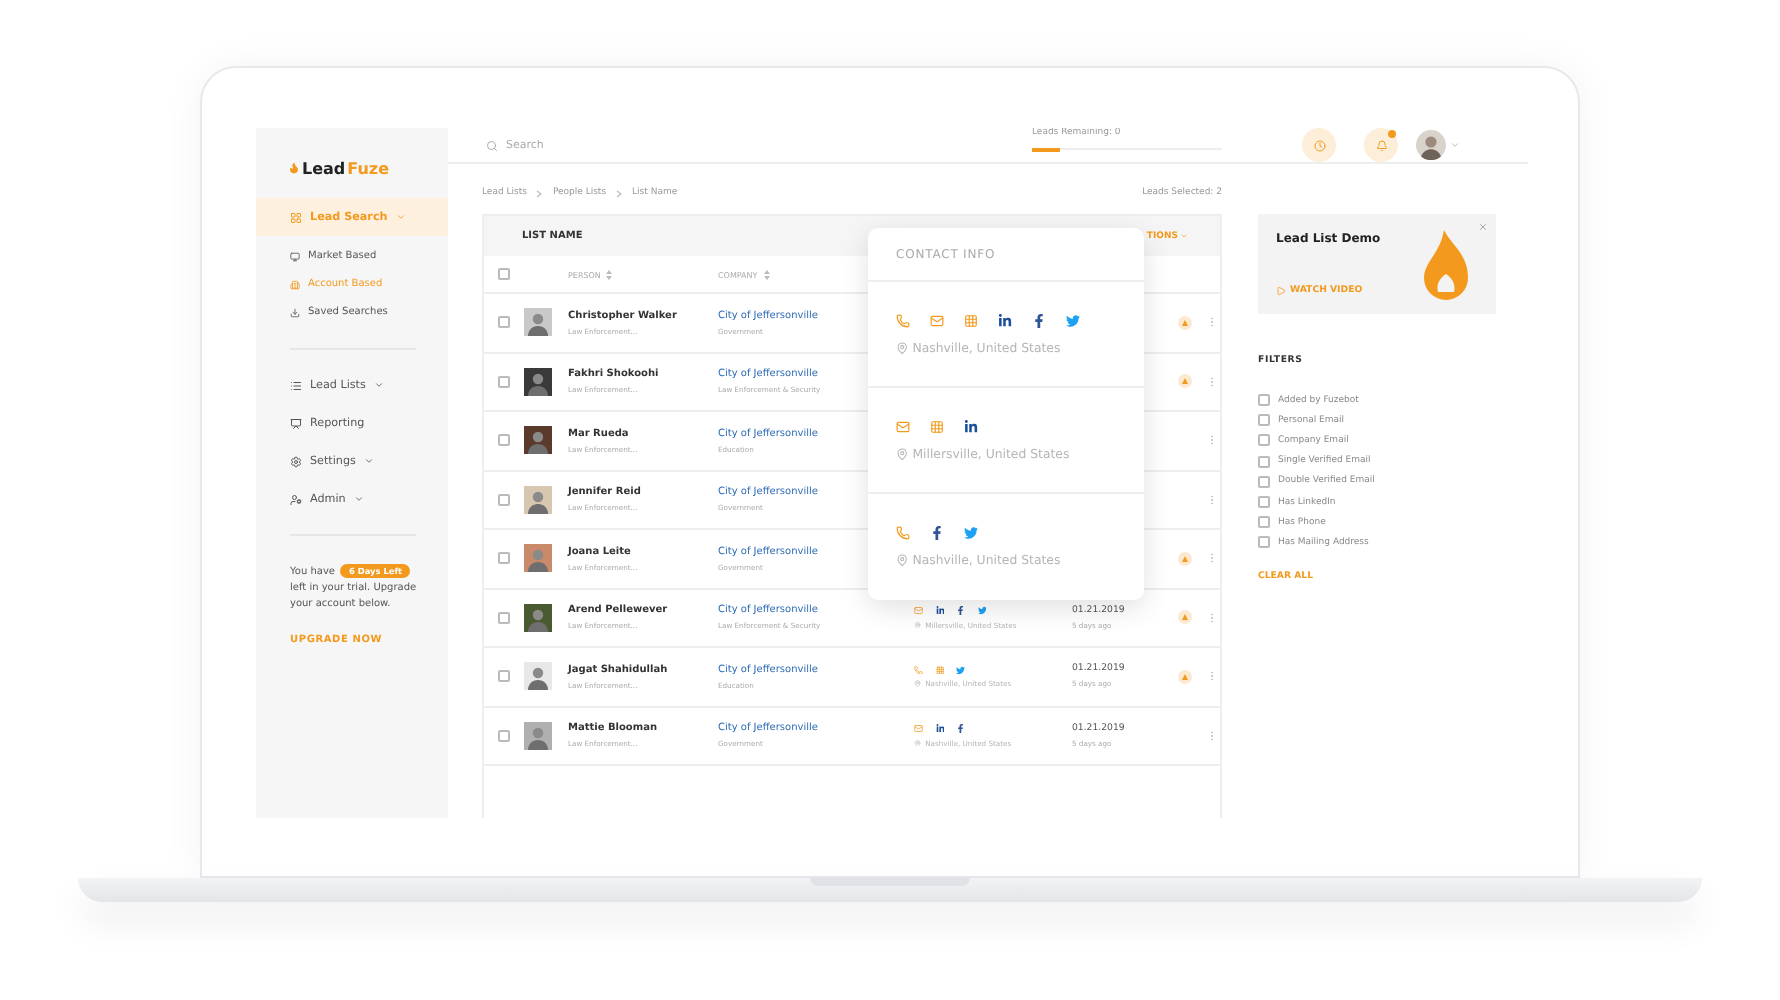 Image resolution: width=1780 pixels, height=1000 pixels. I want to click on search-icon, so click(492, 145).